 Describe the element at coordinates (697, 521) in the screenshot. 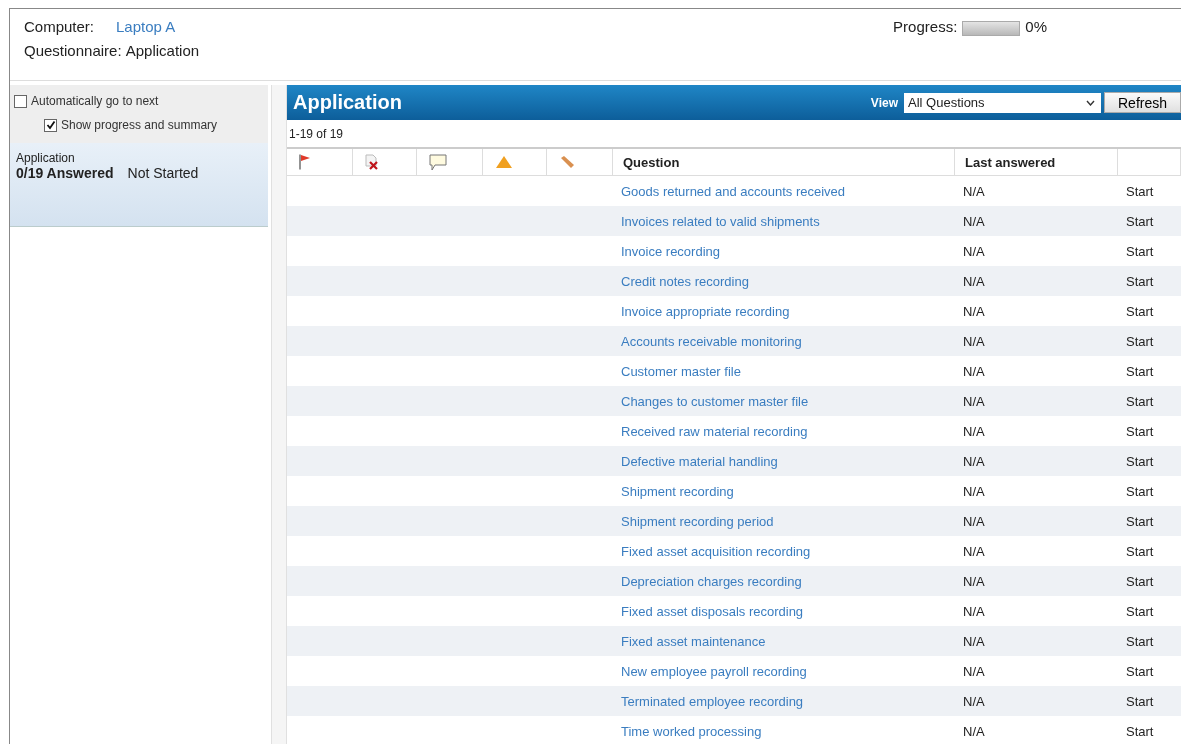

I see `question-link: Shipment recording period` at that location.